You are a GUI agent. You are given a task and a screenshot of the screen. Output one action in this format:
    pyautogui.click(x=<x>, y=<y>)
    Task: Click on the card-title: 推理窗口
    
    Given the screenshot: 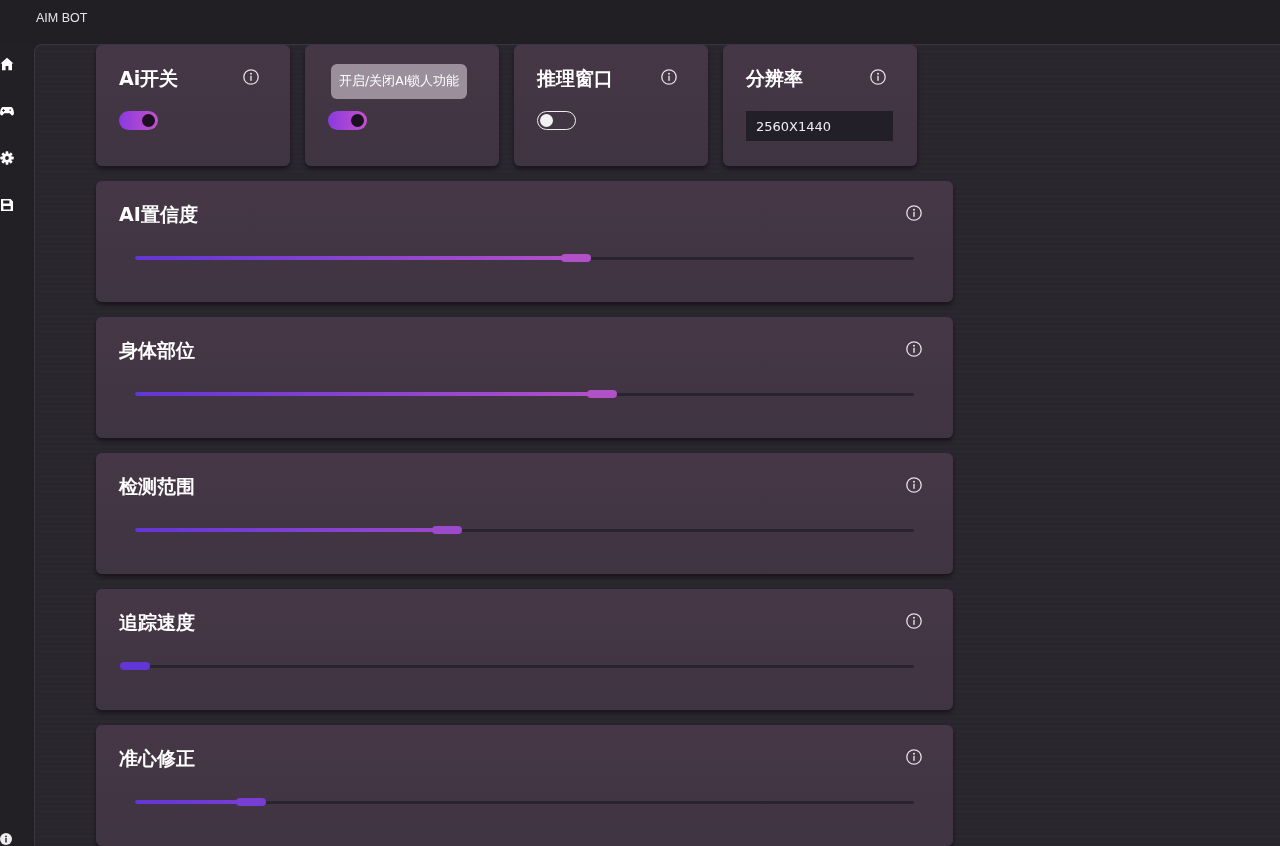 What is the action you would take?
    pyautogui.click(x=575, y=78)
    